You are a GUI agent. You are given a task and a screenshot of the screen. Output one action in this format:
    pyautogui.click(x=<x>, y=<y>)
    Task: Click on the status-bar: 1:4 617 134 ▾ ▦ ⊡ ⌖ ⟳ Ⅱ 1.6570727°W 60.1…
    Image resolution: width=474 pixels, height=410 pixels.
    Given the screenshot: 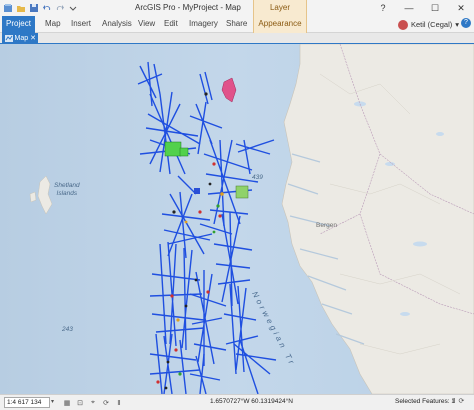 What is the action you would take?
    pyautogui.click(x=237, y=402)
    